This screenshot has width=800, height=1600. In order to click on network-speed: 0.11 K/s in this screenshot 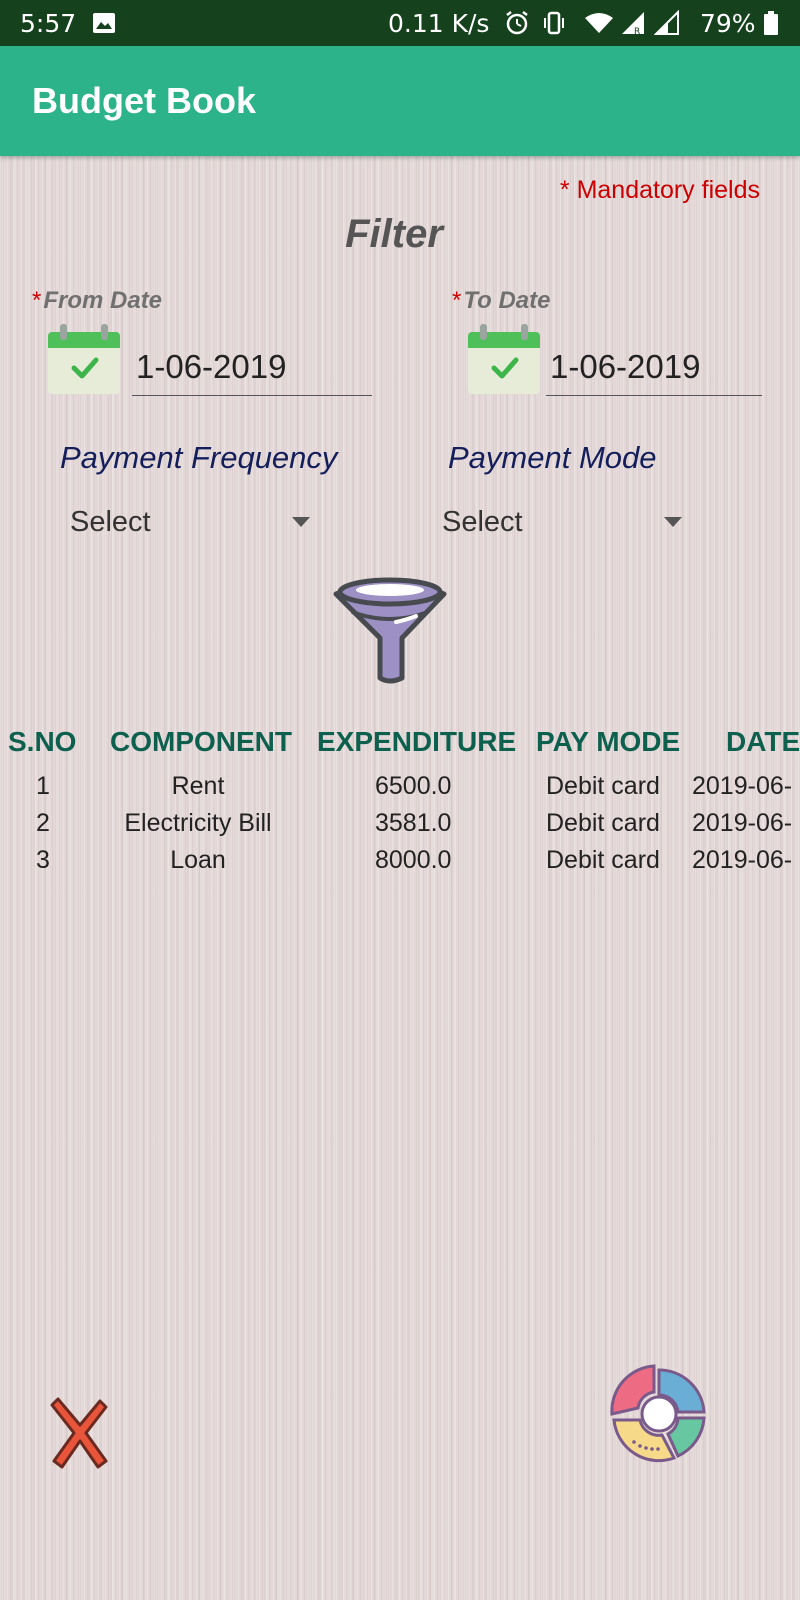, I will do `click(439, 23)`.